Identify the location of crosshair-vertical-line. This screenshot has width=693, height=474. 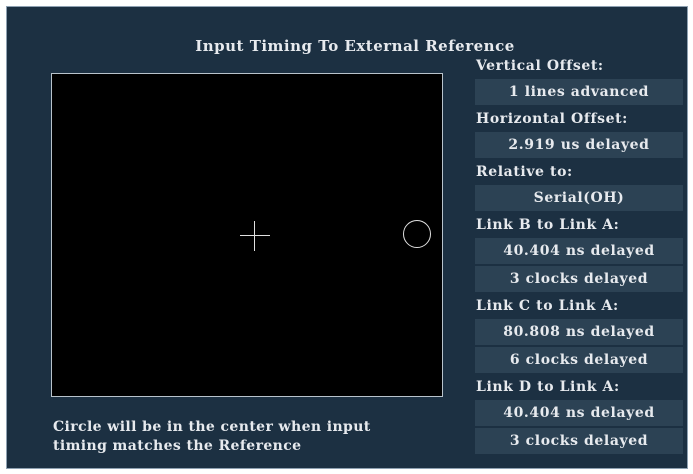
(254, 236).